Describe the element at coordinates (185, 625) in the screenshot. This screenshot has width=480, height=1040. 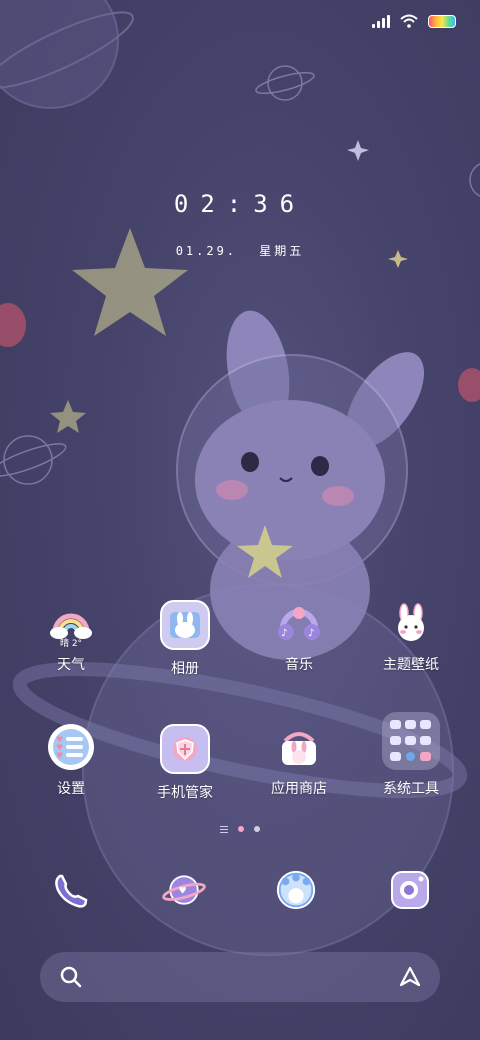
I see `gallery-bunny-icon` at that location.